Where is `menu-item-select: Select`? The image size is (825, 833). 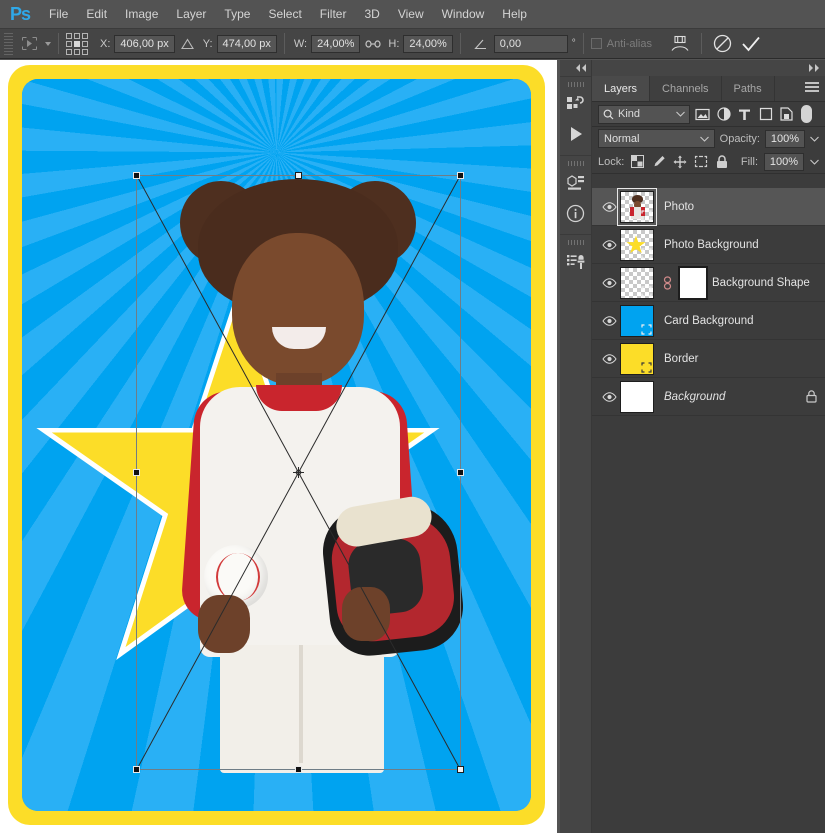
menu-item-select: Select is located at coordinates (284, 14).